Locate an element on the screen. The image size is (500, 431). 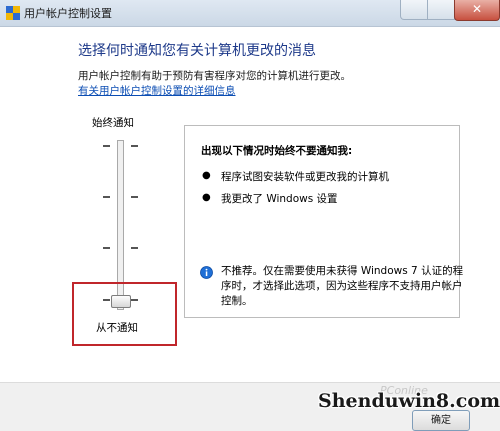
minimize-button is located at coordinates (414, 10).